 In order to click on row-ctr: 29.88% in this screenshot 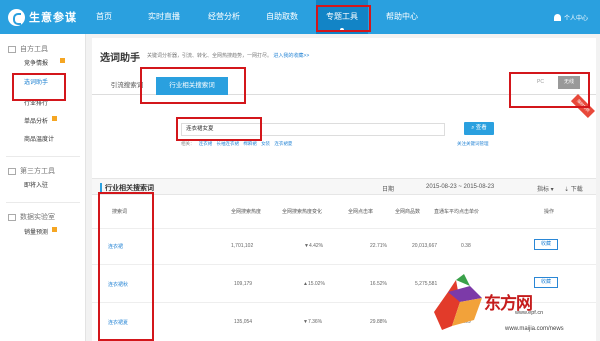, I will do `click(378, 322)`.